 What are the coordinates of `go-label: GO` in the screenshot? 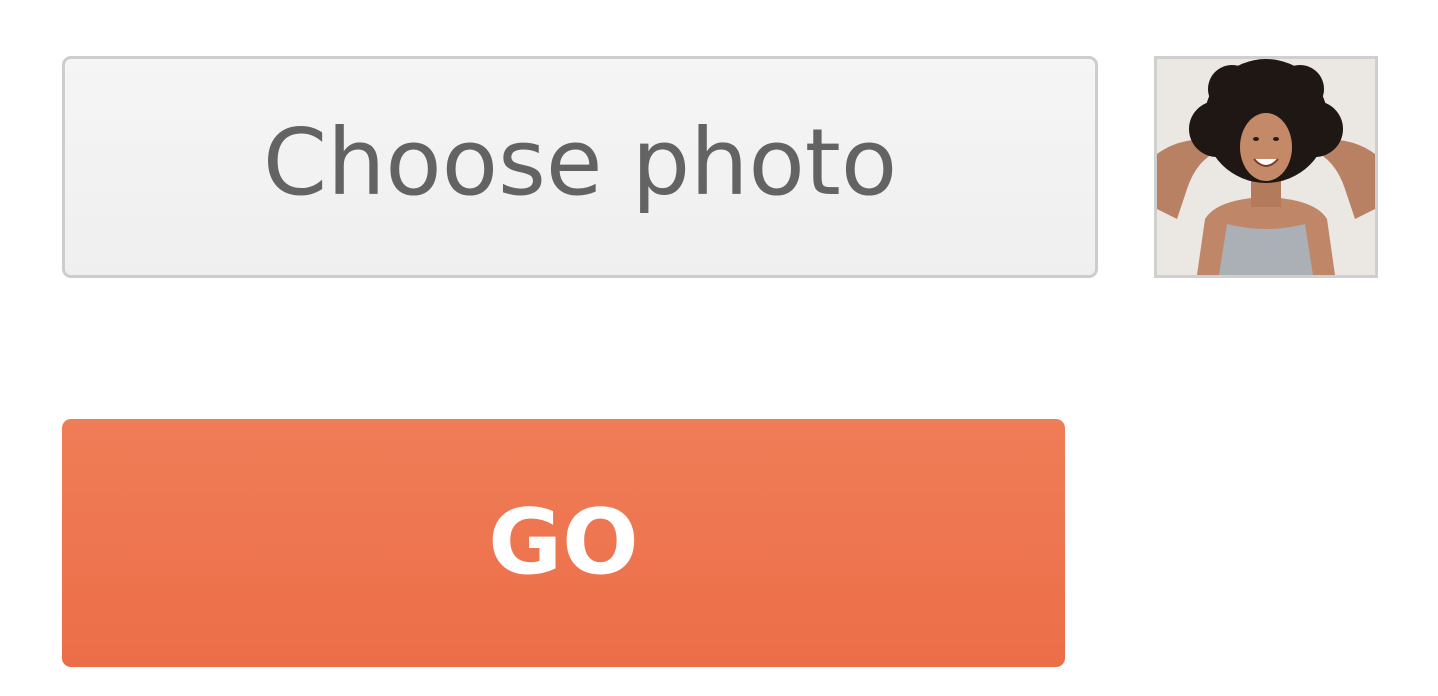 It's located at (563, 542).